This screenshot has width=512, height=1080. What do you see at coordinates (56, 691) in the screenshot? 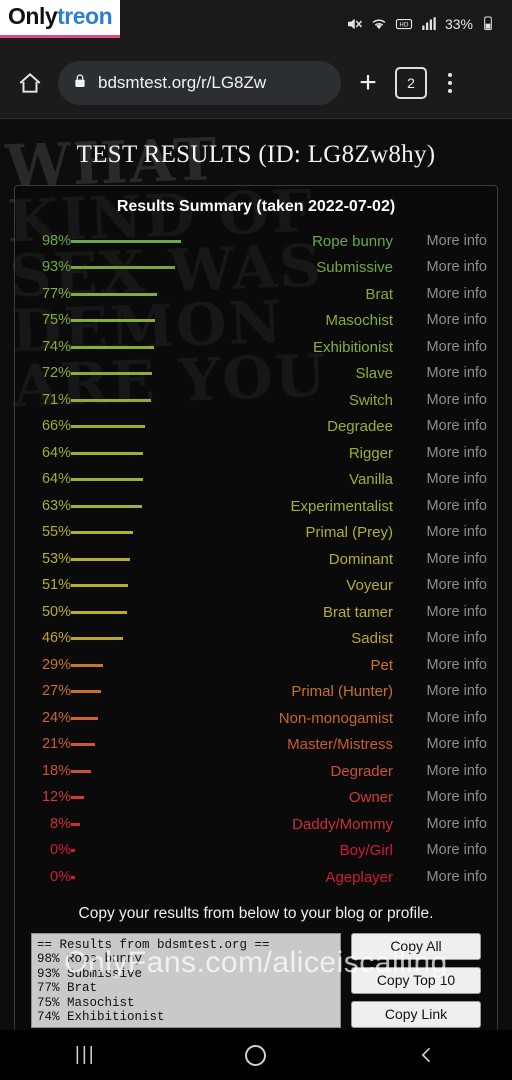
I see `result-percent: 27%` at bounding box center [56, 691].